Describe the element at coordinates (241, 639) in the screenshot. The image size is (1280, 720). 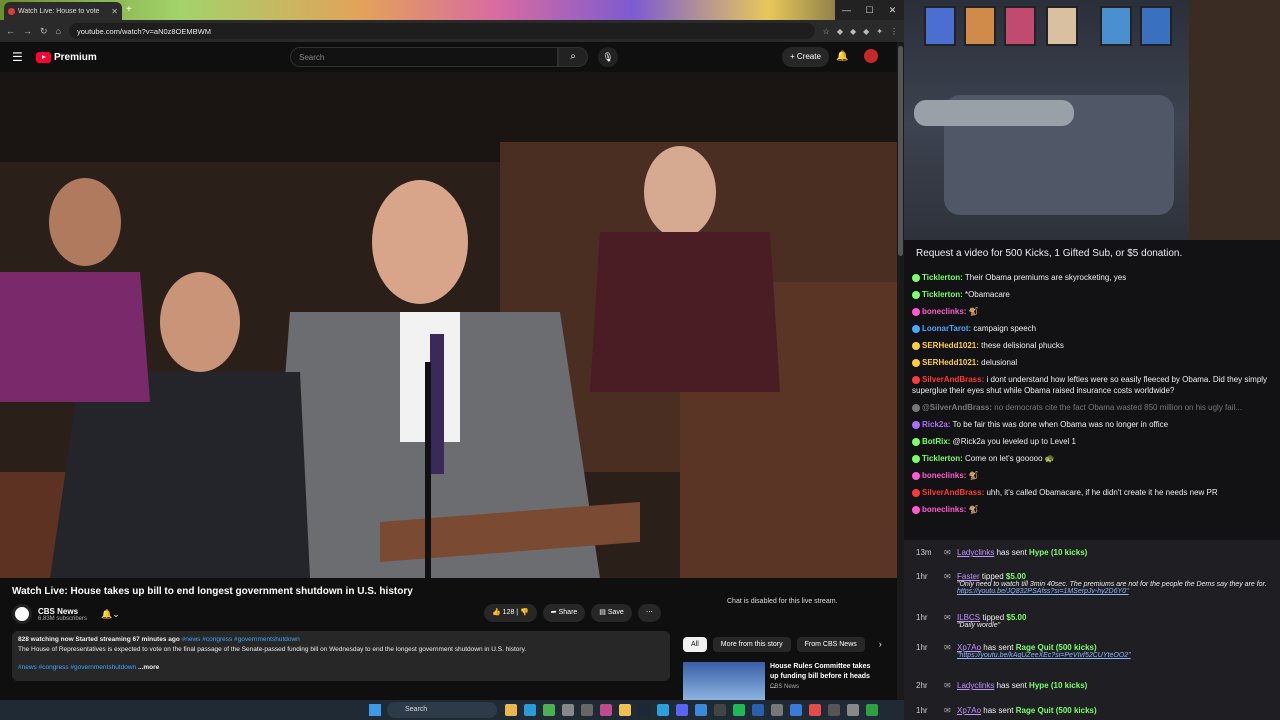
I see `meta-tags: #news #congress #governmentshutdown` at that location.